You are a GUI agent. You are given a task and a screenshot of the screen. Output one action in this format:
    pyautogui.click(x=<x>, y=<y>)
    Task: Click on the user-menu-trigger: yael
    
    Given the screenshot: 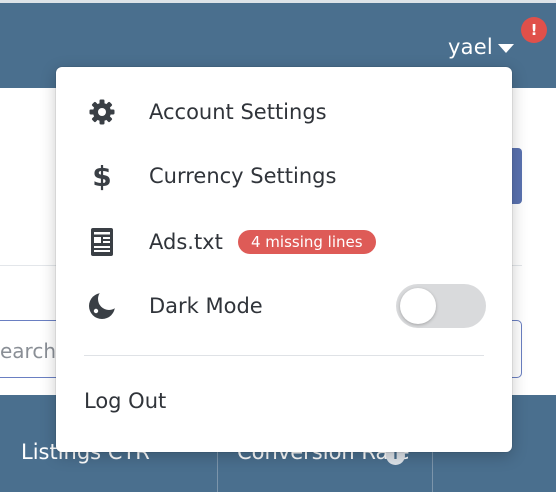 What is the action you would take?
    pyautogui.click(x=481, y=47)
    